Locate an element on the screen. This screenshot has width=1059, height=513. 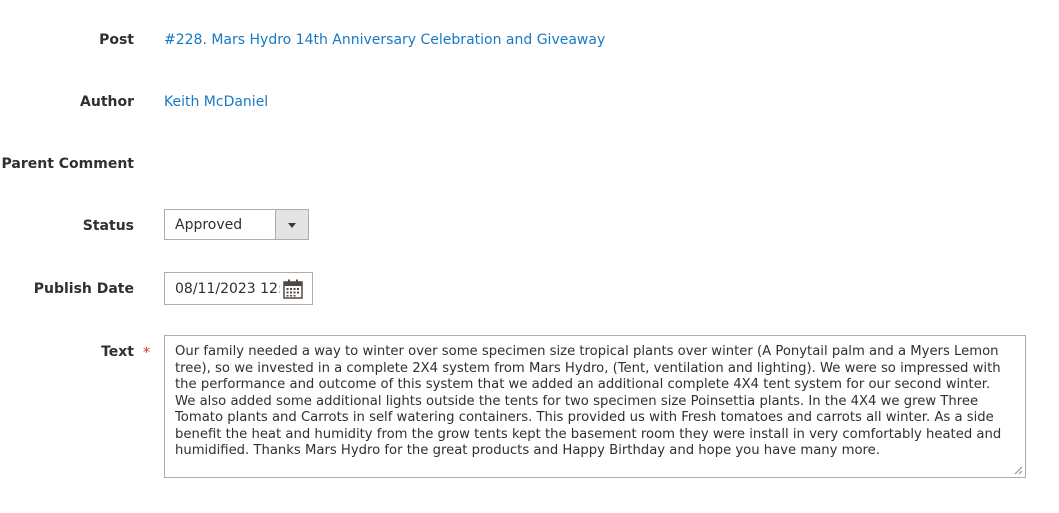
publish-date-label: Publish Date is located at coordinates (83, 289).